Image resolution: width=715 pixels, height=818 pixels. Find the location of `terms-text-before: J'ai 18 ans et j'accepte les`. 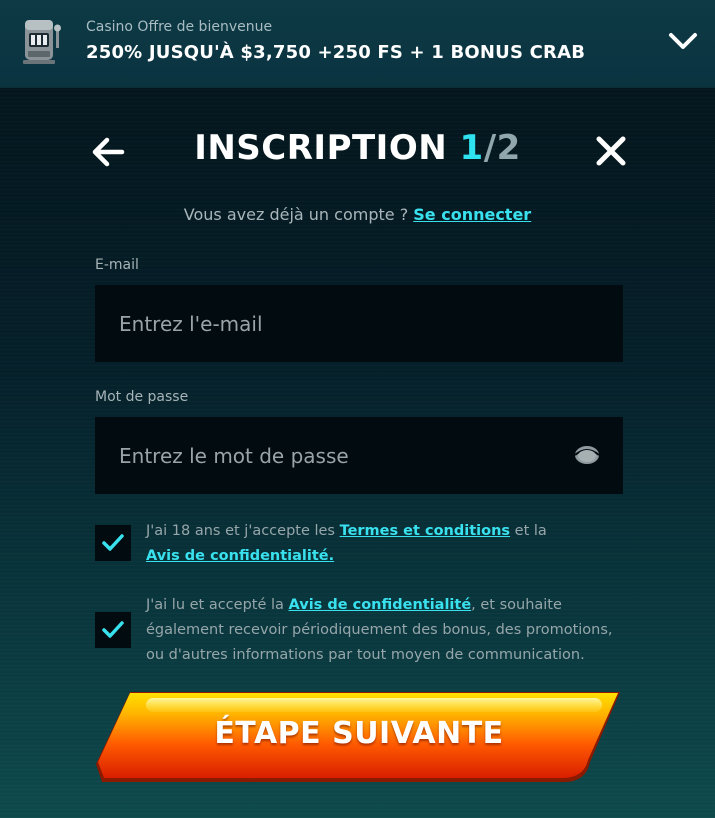

terms-text-before: J'ai 18 ans et j'accepte les is located at coordinates (243, 531).